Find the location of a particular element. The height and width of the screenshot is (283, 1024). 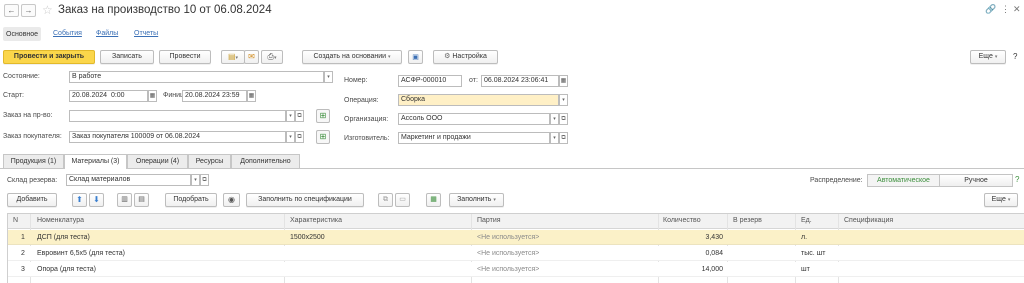

row-unit: тыс. шт is located at coordinates (813, 253).